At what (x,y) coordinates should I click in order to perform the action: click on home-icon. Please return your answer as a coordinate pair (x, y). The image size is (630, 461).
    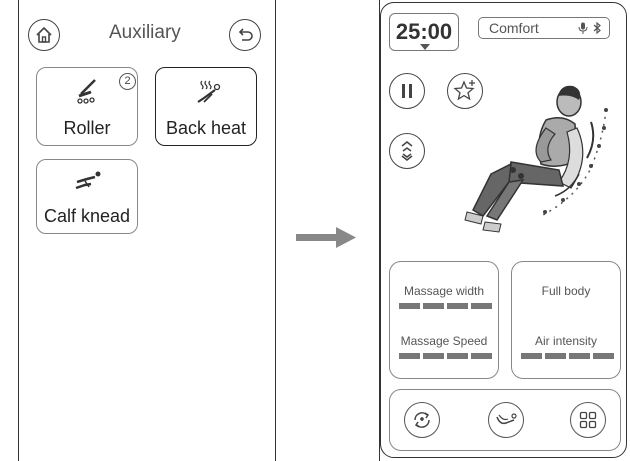
    Looking at the image, I should click on (44, 34).